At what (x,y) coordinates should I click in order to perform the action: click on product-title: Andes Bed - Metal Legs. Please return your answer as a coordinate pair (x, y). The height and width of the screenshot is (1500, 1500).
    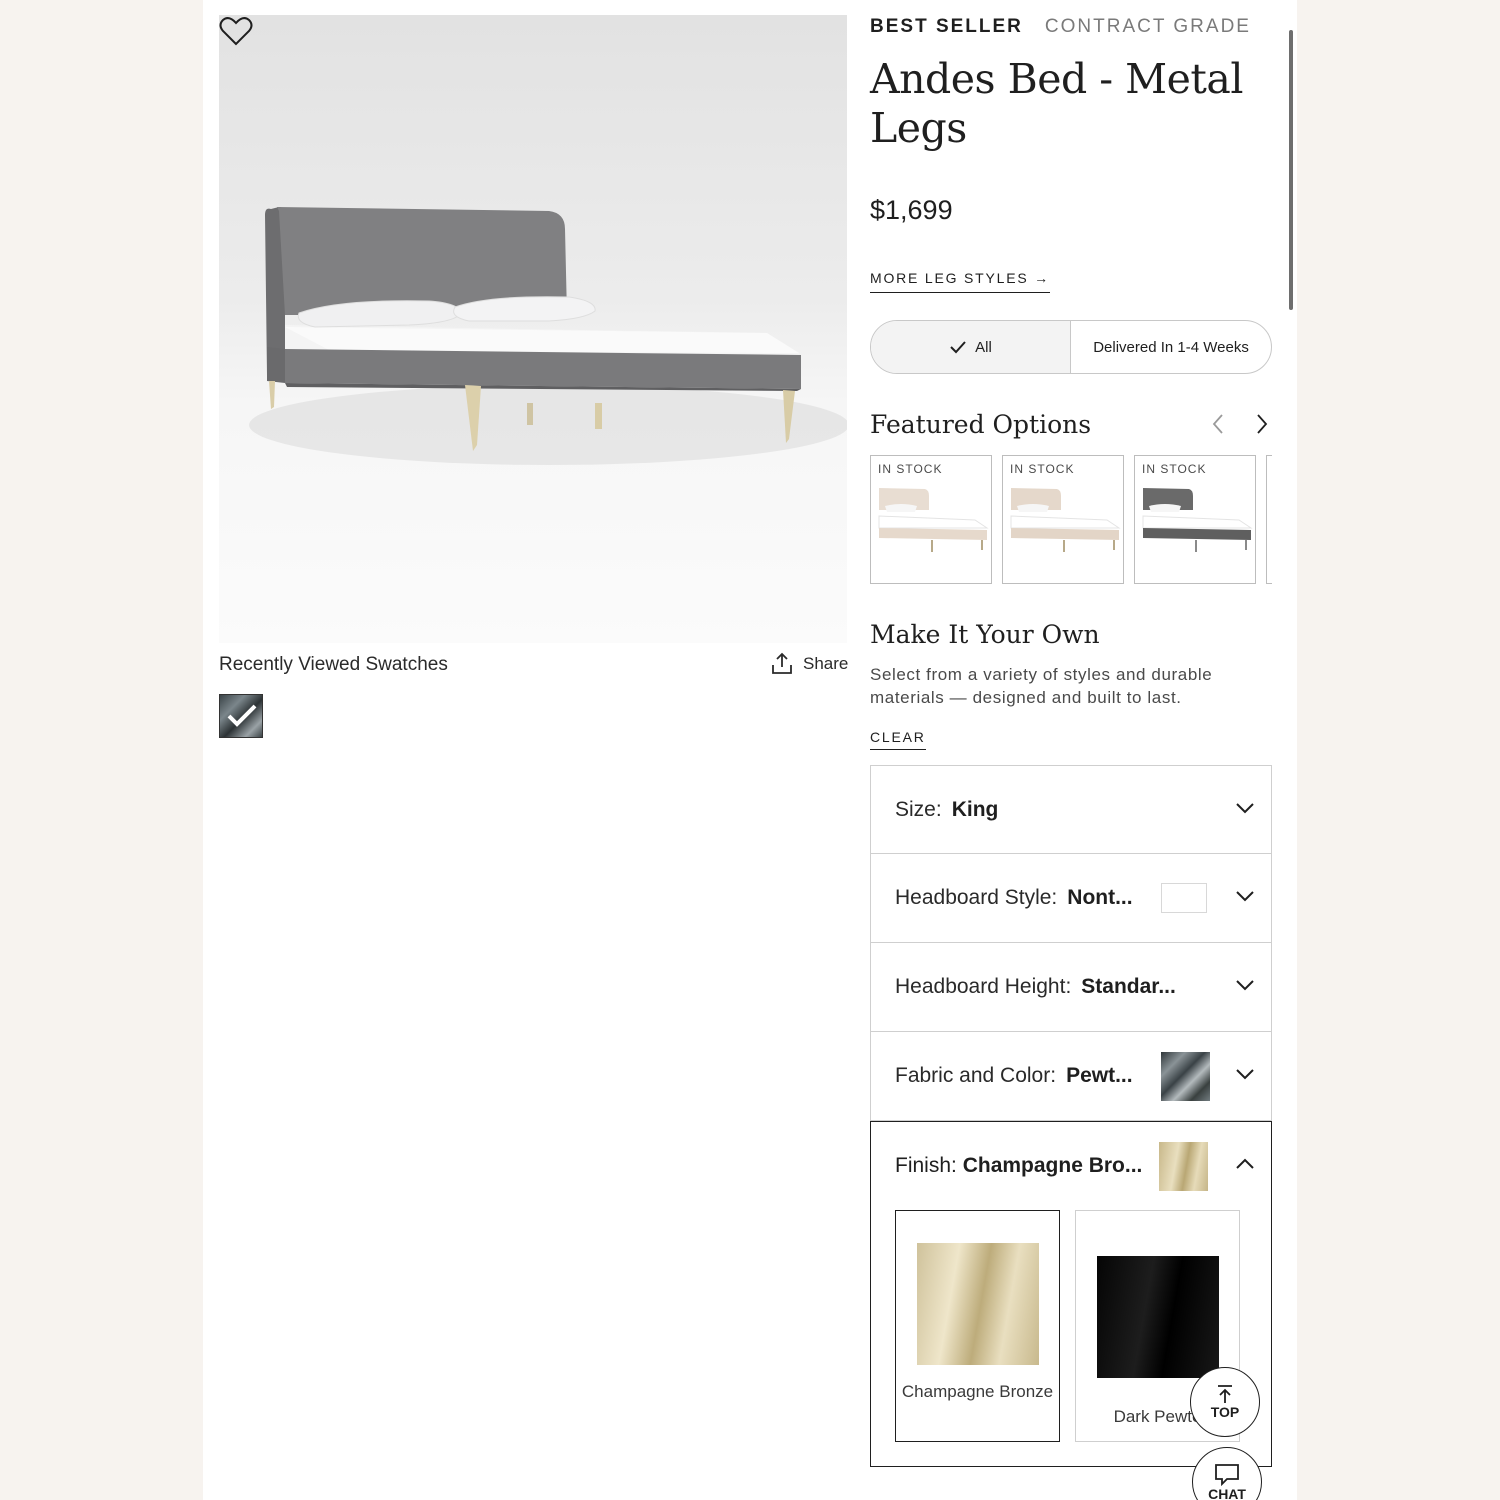
    Looking at the image, I should click on (1056, 103).